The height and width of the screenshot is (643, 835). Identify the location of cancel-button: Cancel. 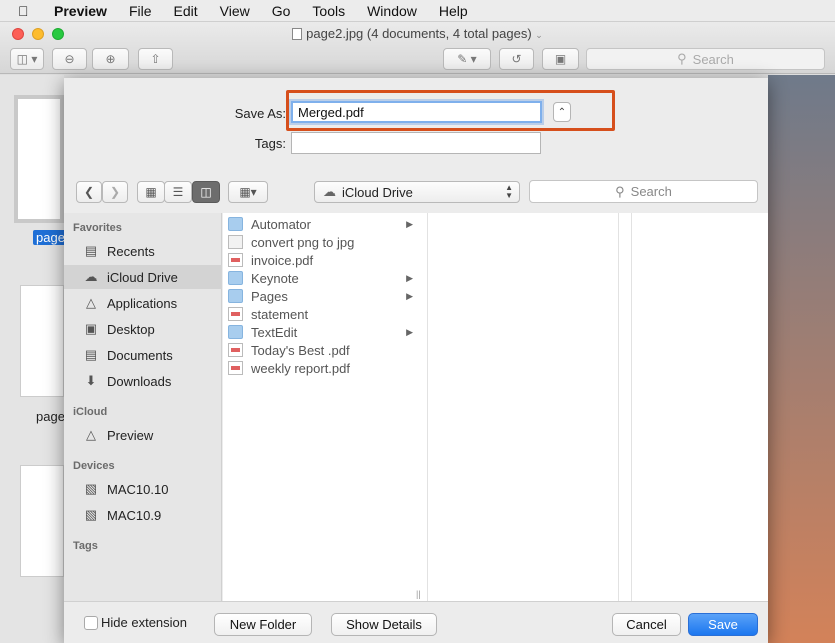
(646, 624).